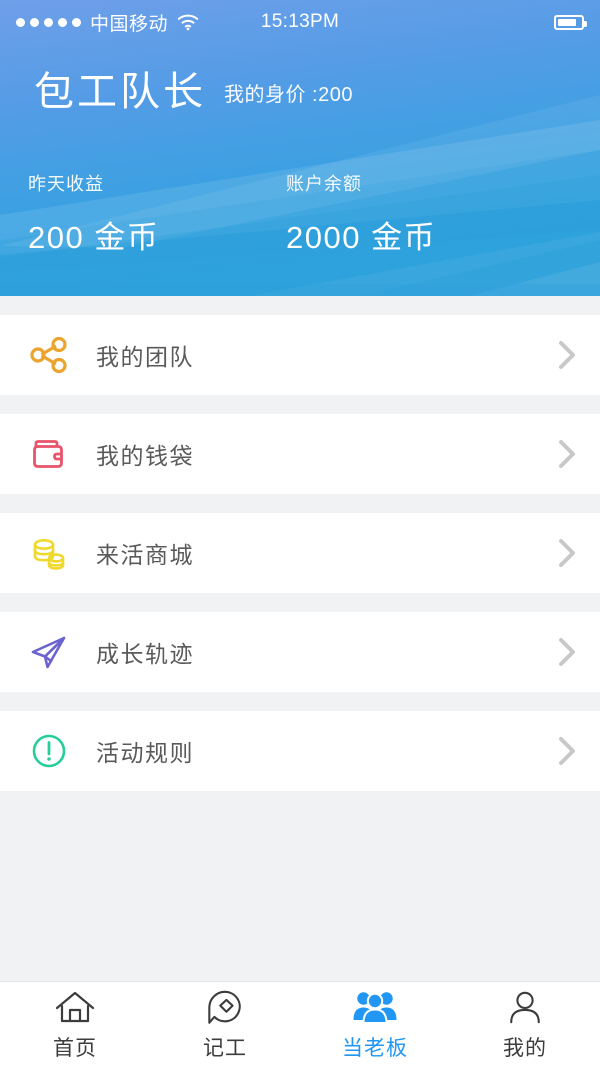 Image resolution: width=600 pixels, height=1067 pixels. I want to click on status-bar: 中国移动 15:13PM, so click(300, 22).